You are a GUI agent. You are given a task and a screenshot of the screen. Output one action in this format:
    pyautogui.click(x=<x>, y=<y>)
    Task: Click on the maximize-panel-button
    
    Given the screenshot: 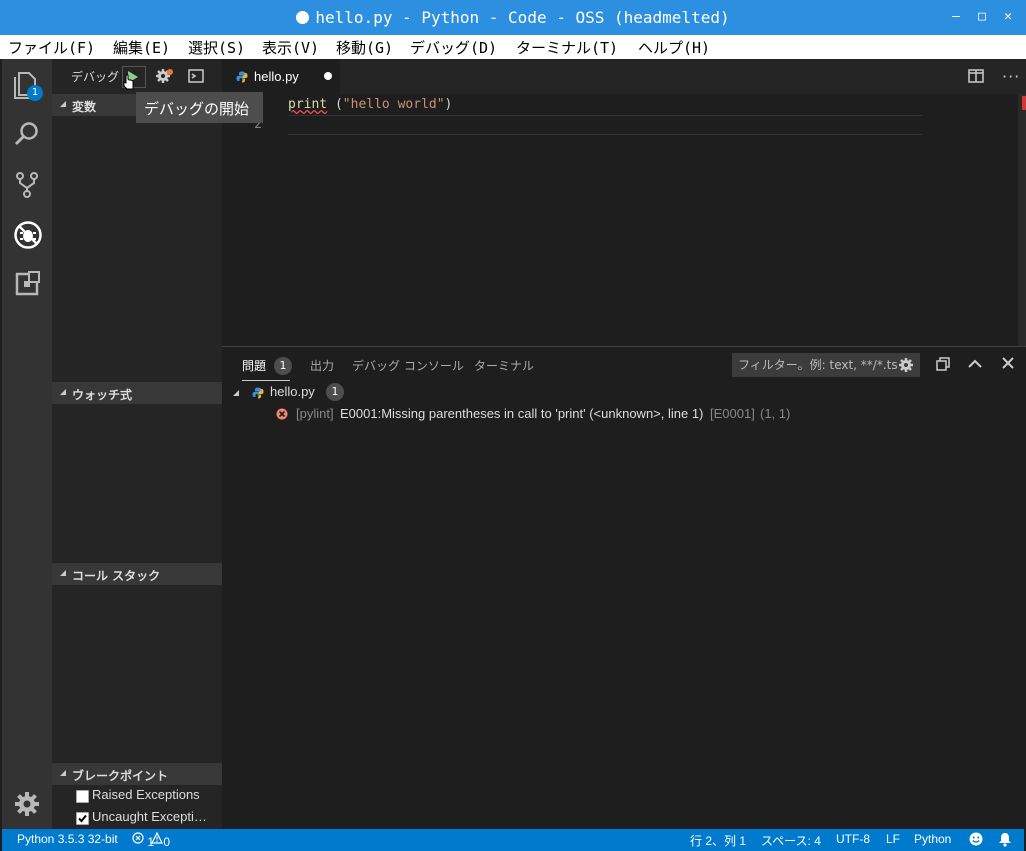 What is the action you would take?
    pyautogui.click(x=975, y=365)
    